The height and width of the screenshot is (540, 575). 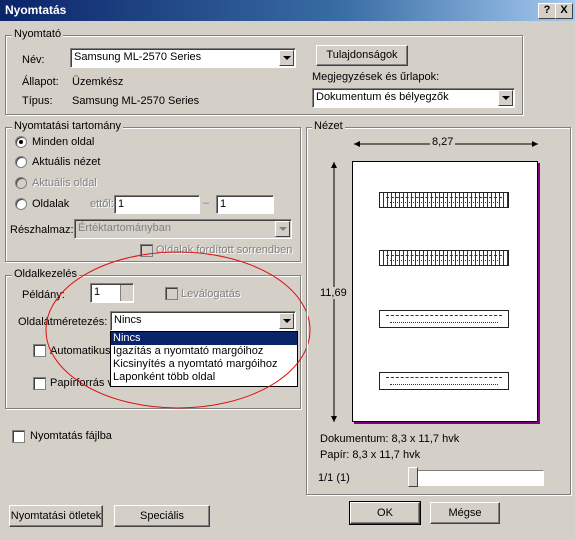 I want to click on print-to-file-checkbox, so click(x=18, y=436).